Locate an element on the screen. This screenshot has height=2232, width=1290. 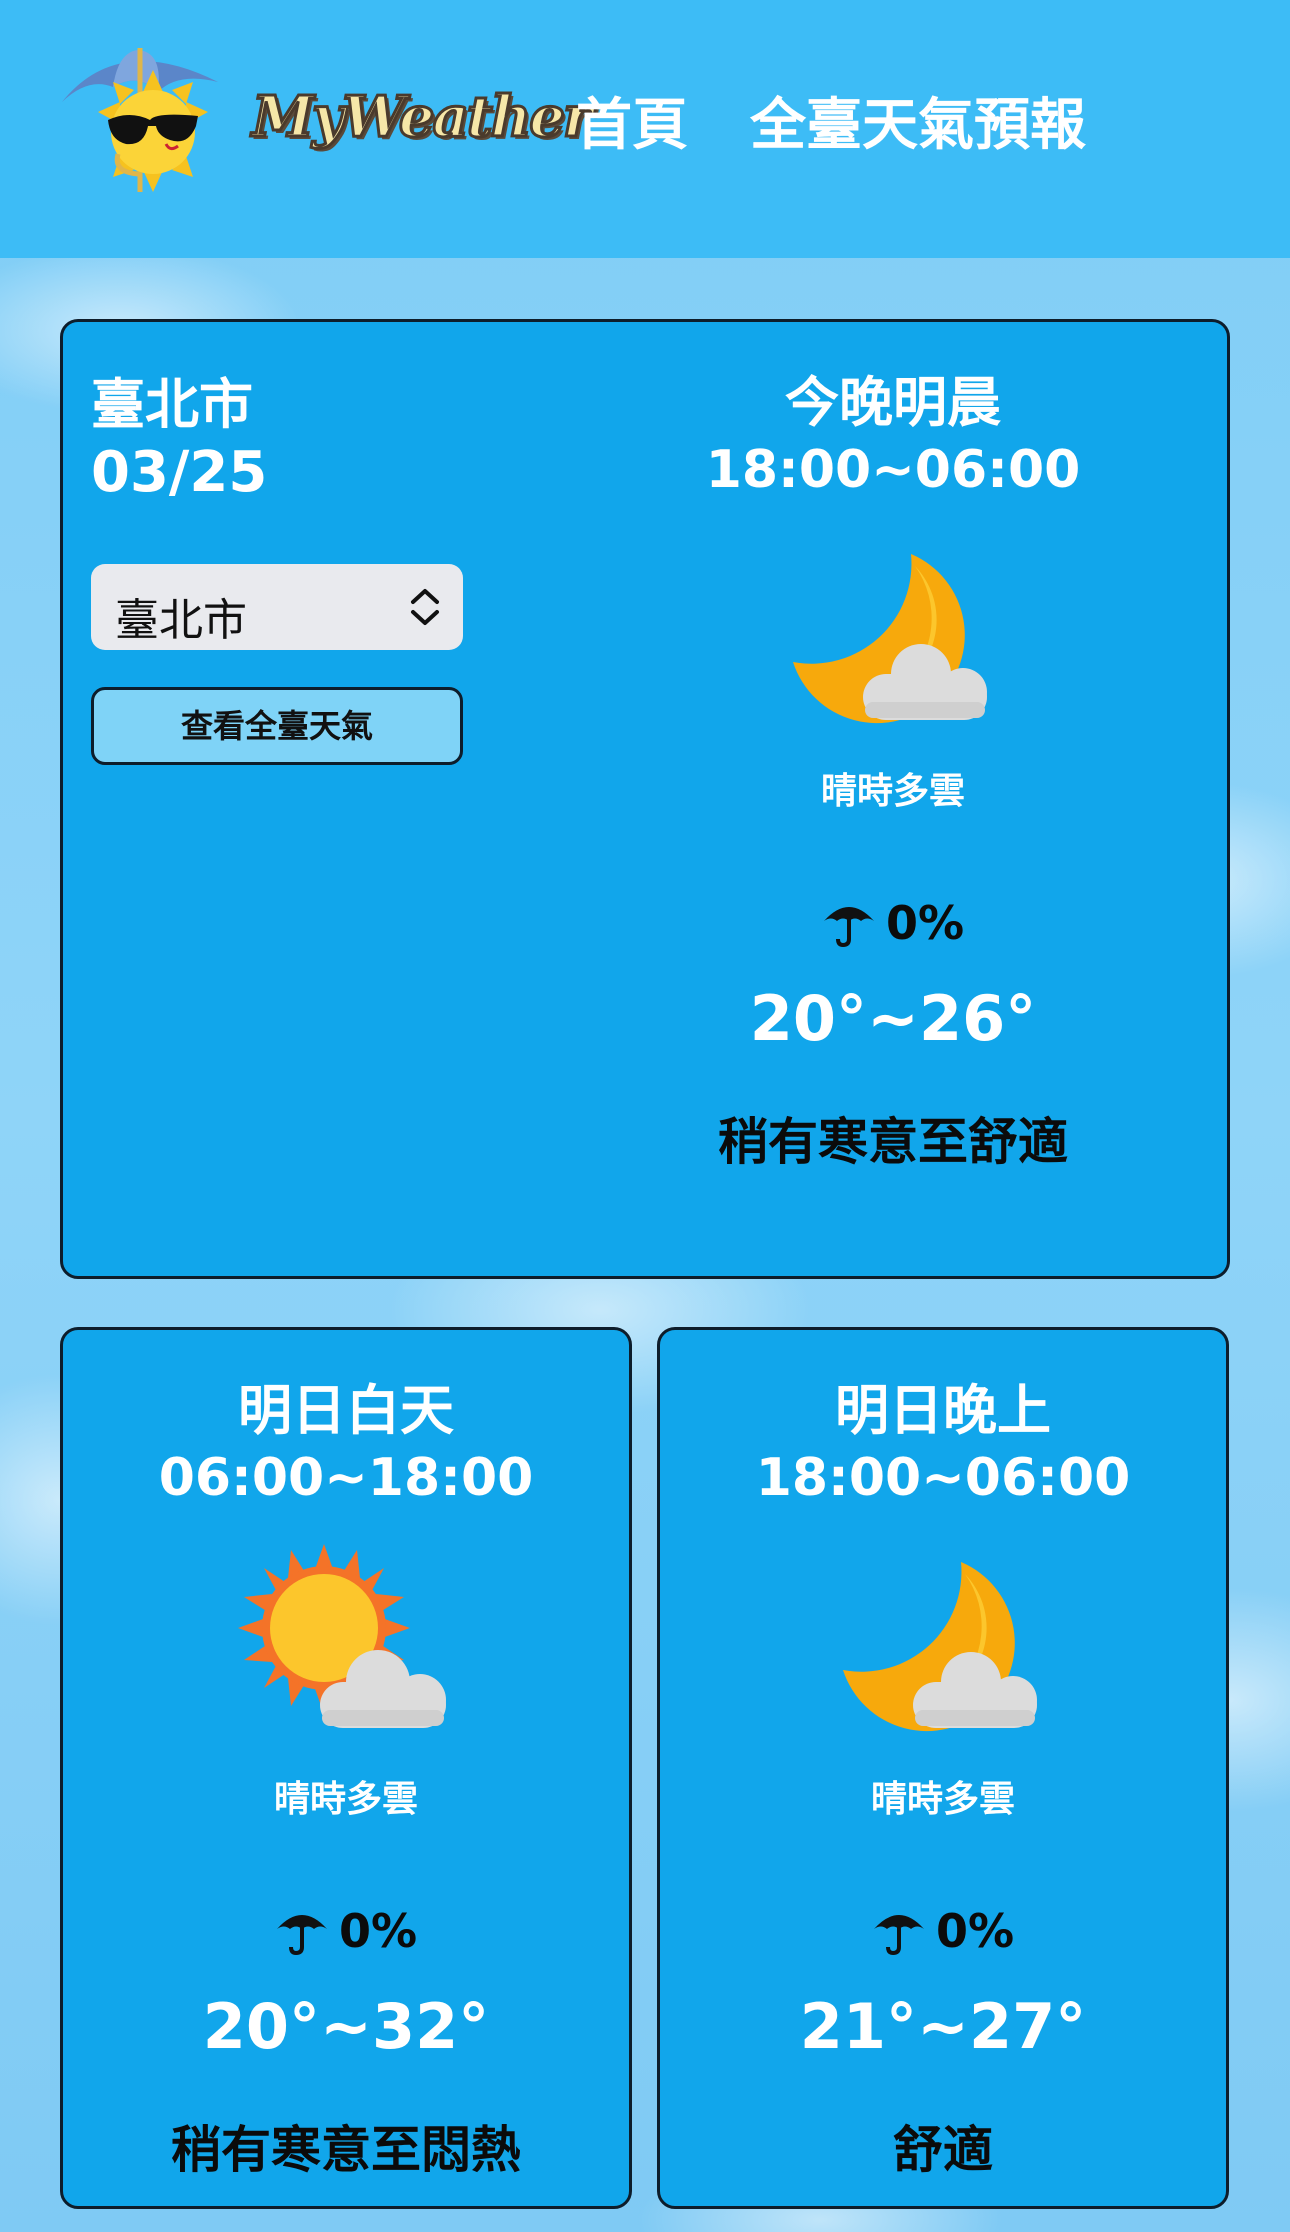
forecast-period: 明日晚上 is located at coordinates (943, 1410).